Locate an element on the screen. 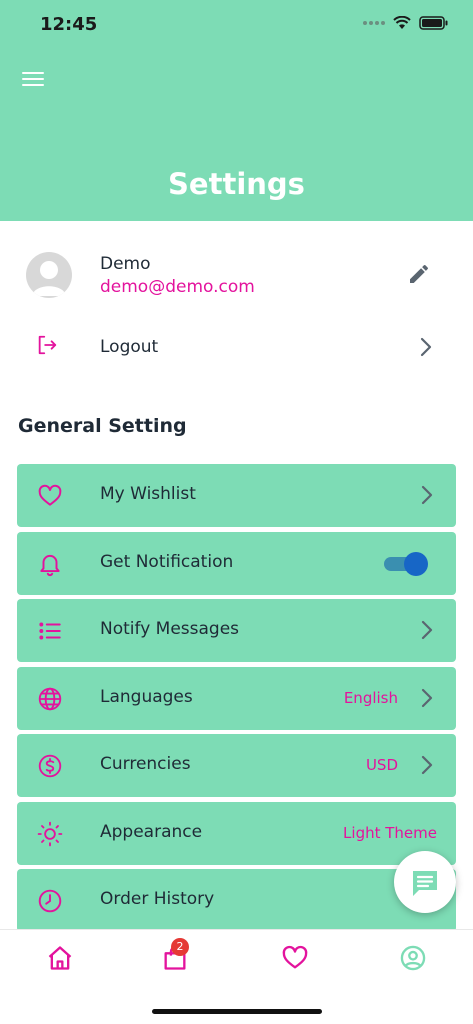  order-history-item: Order History is located at coordinates (236, 900).